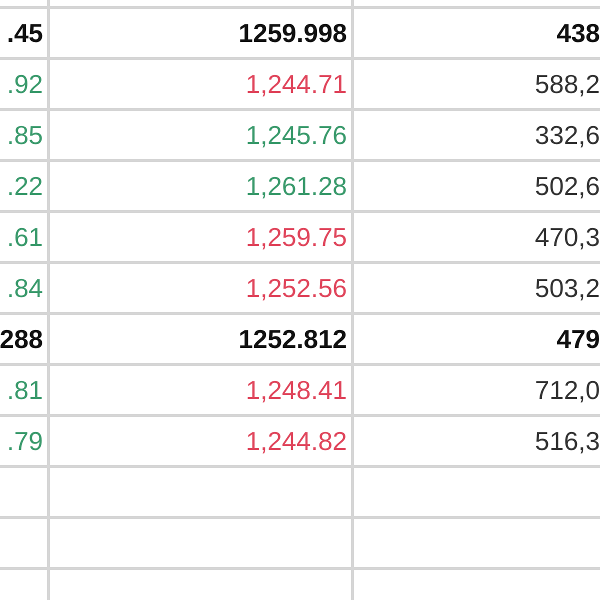 This screenshot has width=600, height=600. What do you see at coordinates (567, 237) in the screenshot?
I see `table-cell: 470,3` at bounding box center [567, 237].